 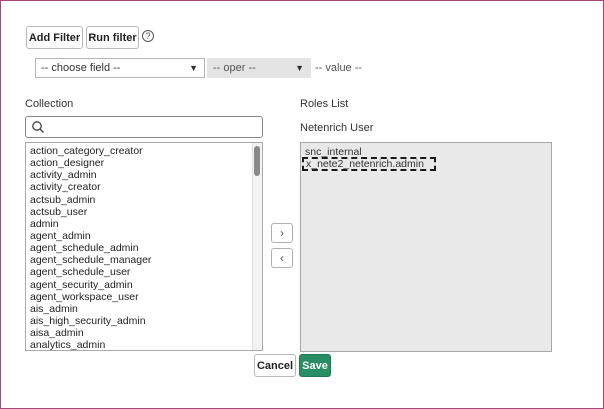 What do you see at coordinates (144, 175) in the screenshot?
I see `collection-list-item: activity_admin` at bounding box center [144, 175].